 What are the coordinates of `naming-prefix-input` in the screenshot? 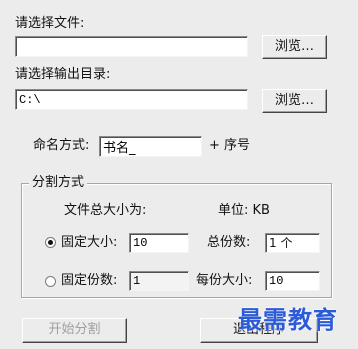 It's located at (150, 146).